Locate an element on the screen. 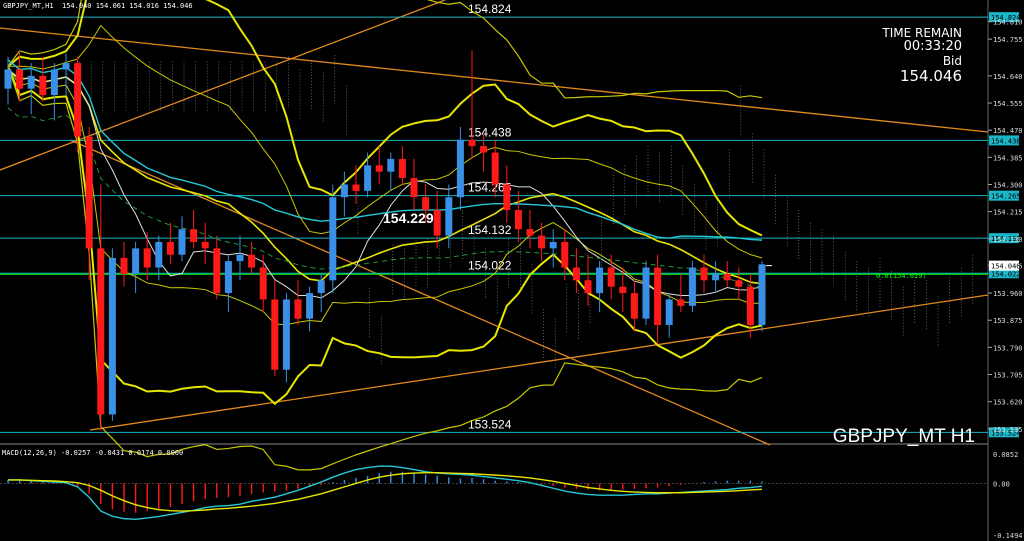  time-remain-value: 00:33:20 is located at coordinates (932, 46).